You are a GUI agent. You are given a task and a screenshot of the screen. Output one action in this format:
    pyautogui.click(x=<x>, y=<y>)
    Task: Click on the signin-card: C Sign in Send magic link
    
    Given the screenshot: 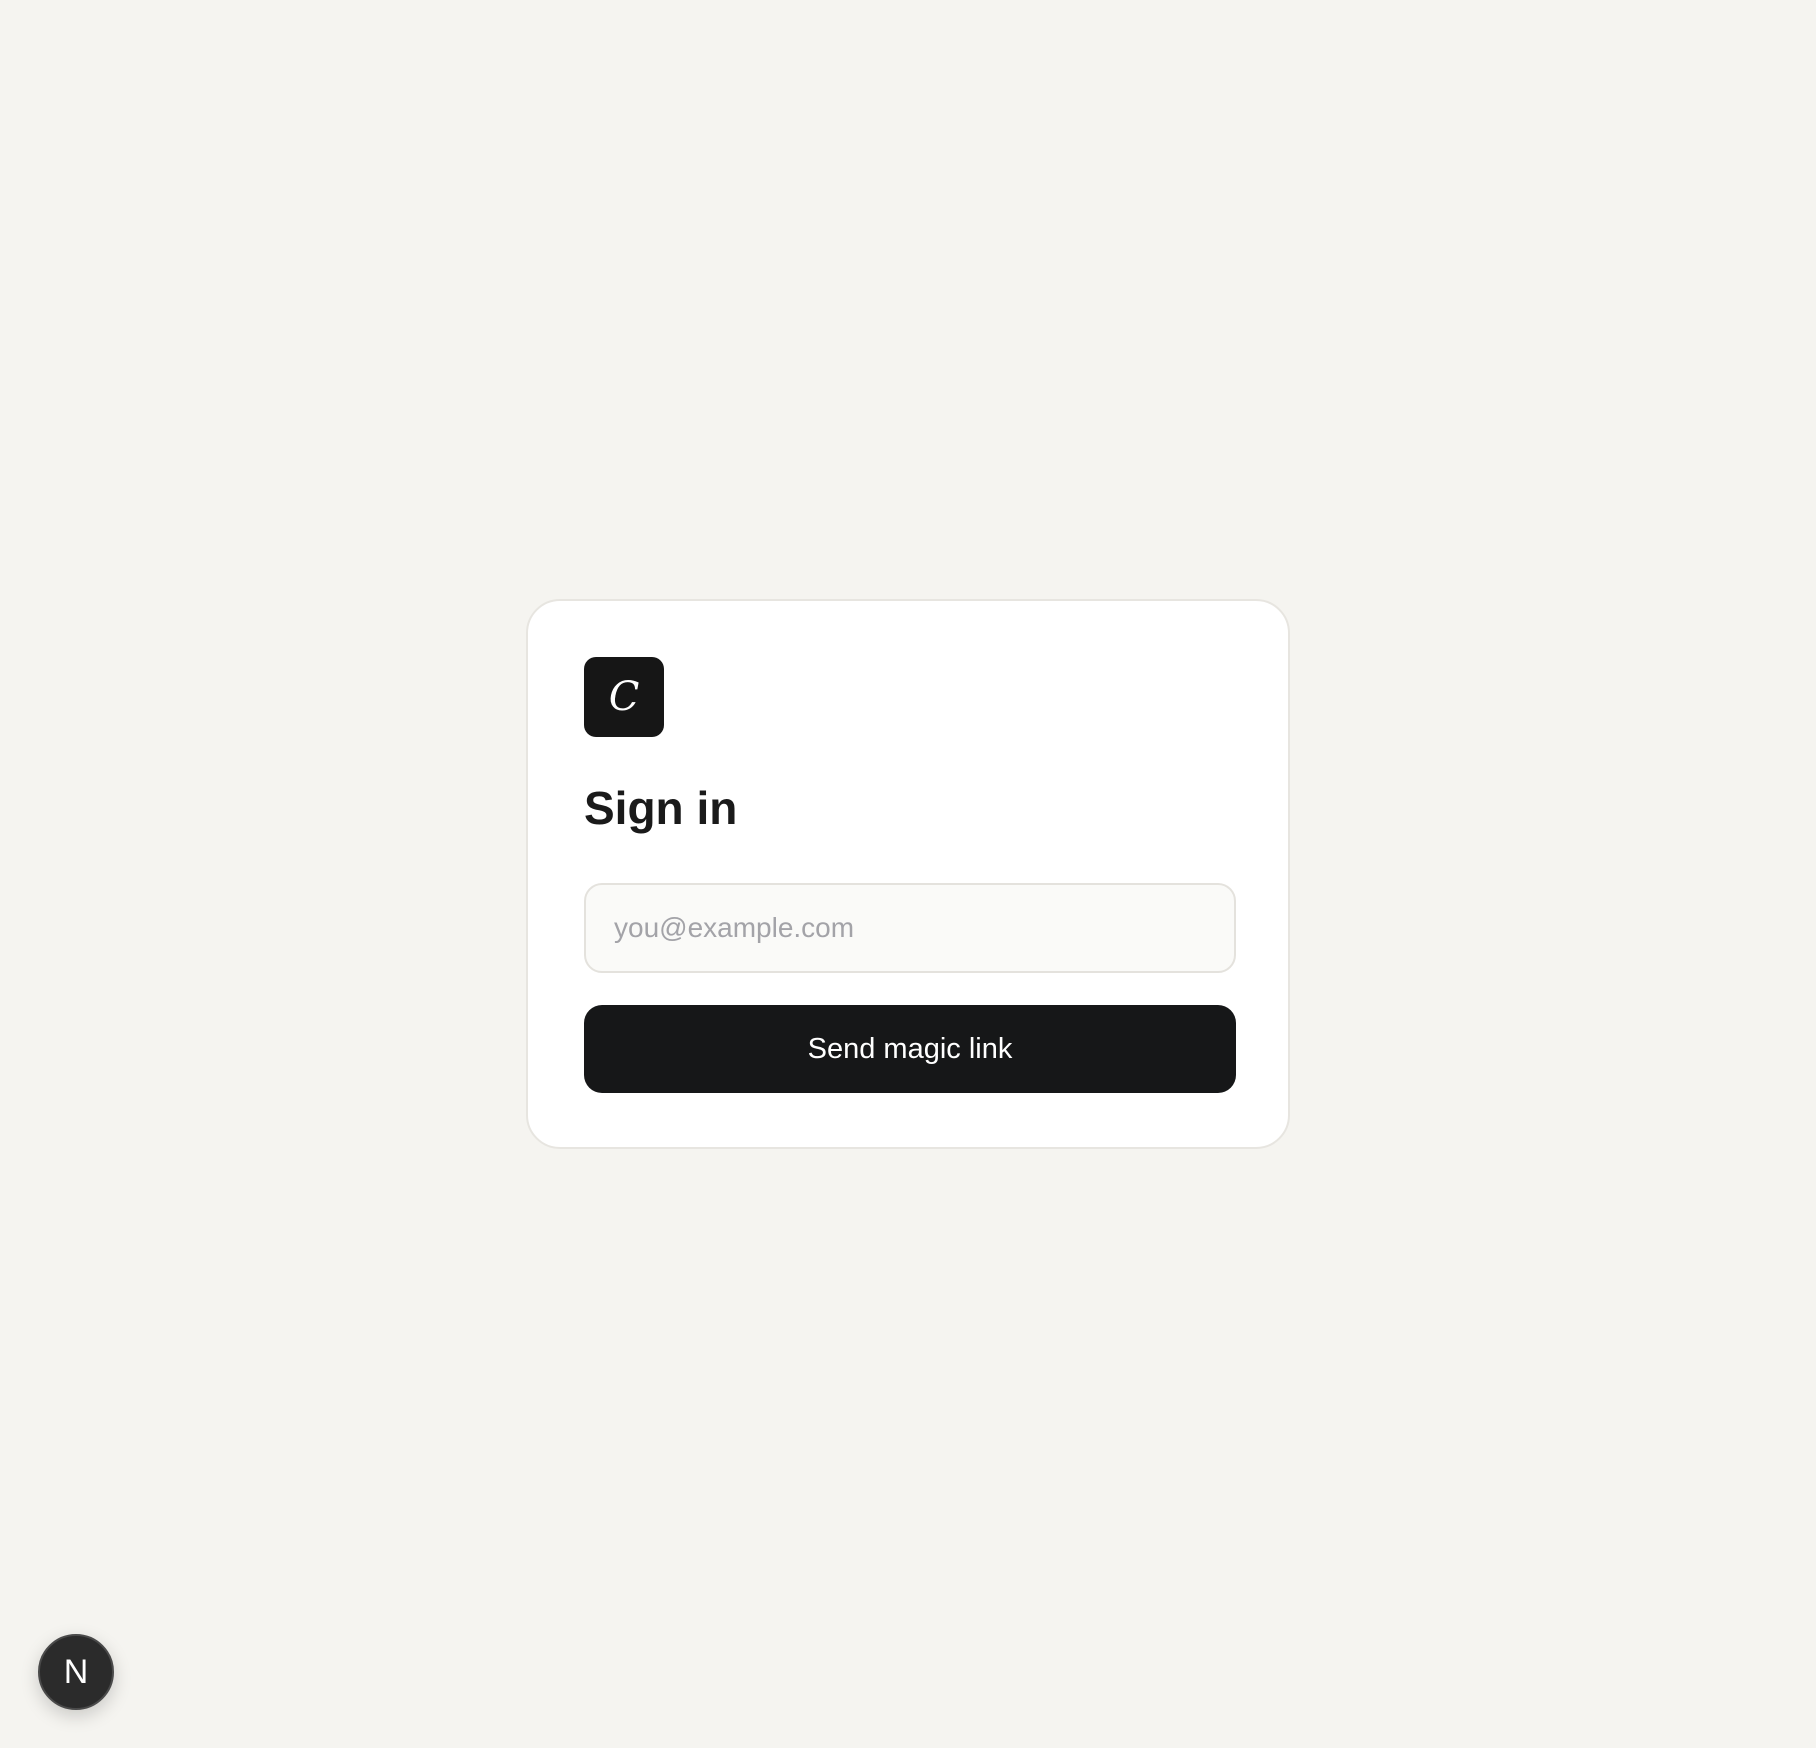 What is the action you would take?
    pyautogui.click(x=908, y=874)
    